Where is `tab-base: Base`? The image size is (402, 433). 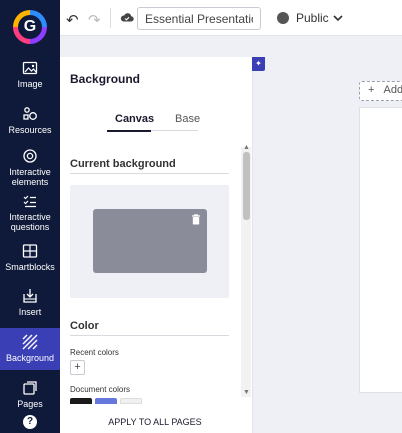
tab-base: Base is located at coordinates (187, 119).